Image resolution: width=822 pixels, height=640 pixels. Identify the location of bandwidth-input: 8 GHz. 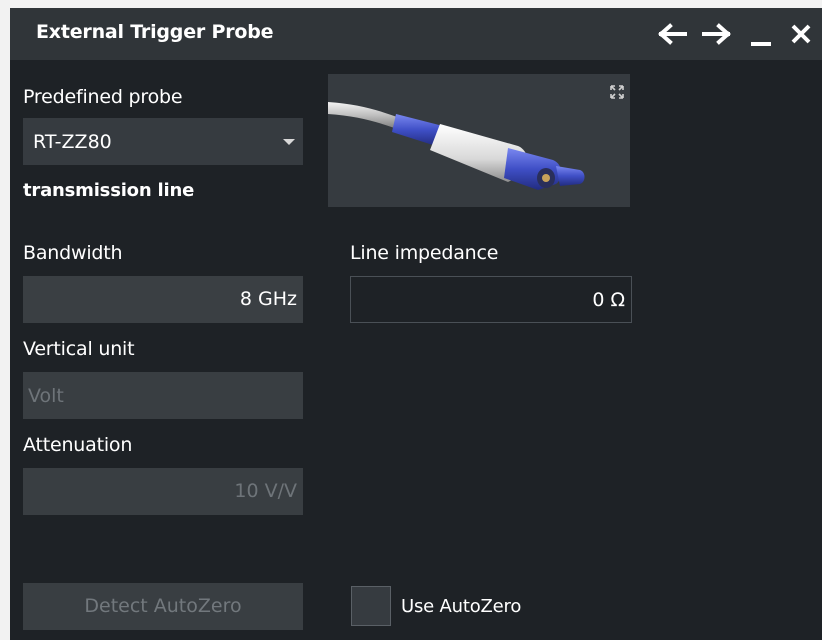
(163, 299).